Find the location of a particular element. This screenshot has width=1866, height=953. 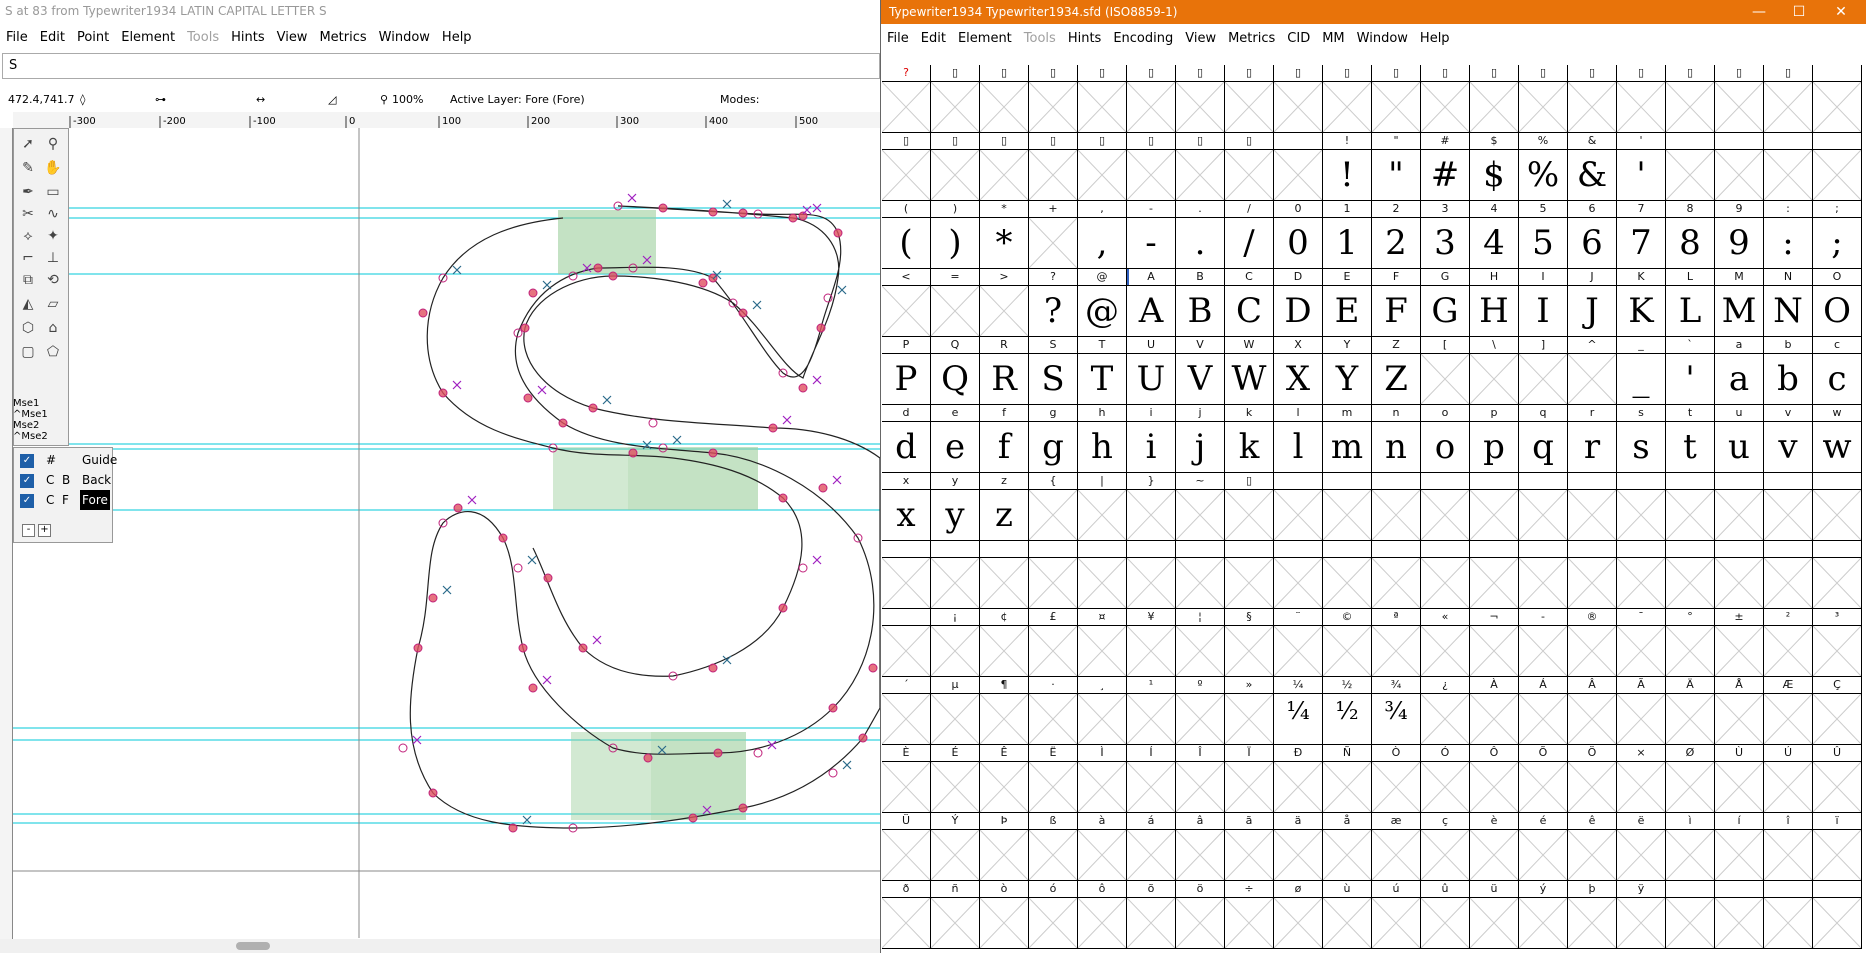

glyph-cell: nn is located at coordinates (1396, 439).